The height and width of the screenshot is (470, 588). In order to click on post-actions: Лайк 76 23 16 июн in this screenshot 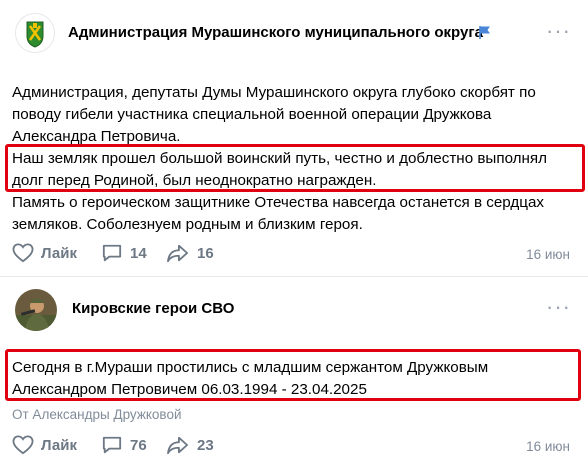, I will do `click(294, 447)`.